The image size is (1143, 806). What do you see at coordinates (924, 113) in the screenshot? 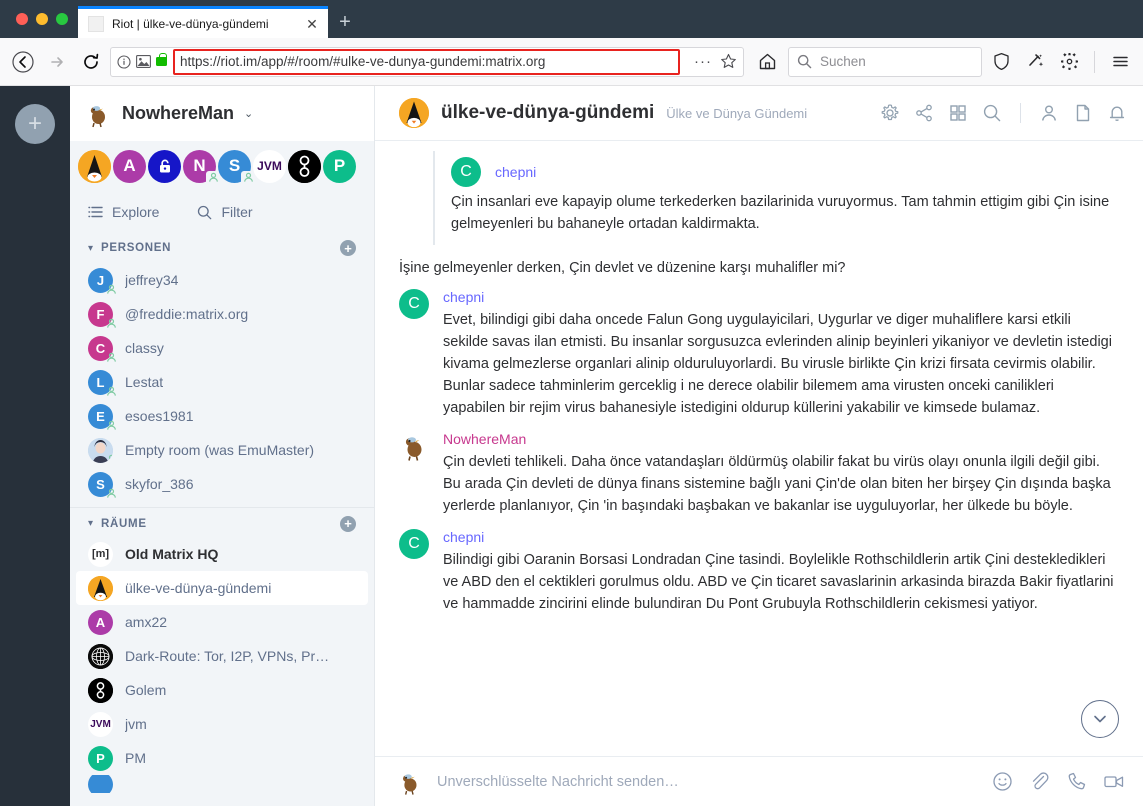
I see `share-icon` at bounding box center [924, 113].